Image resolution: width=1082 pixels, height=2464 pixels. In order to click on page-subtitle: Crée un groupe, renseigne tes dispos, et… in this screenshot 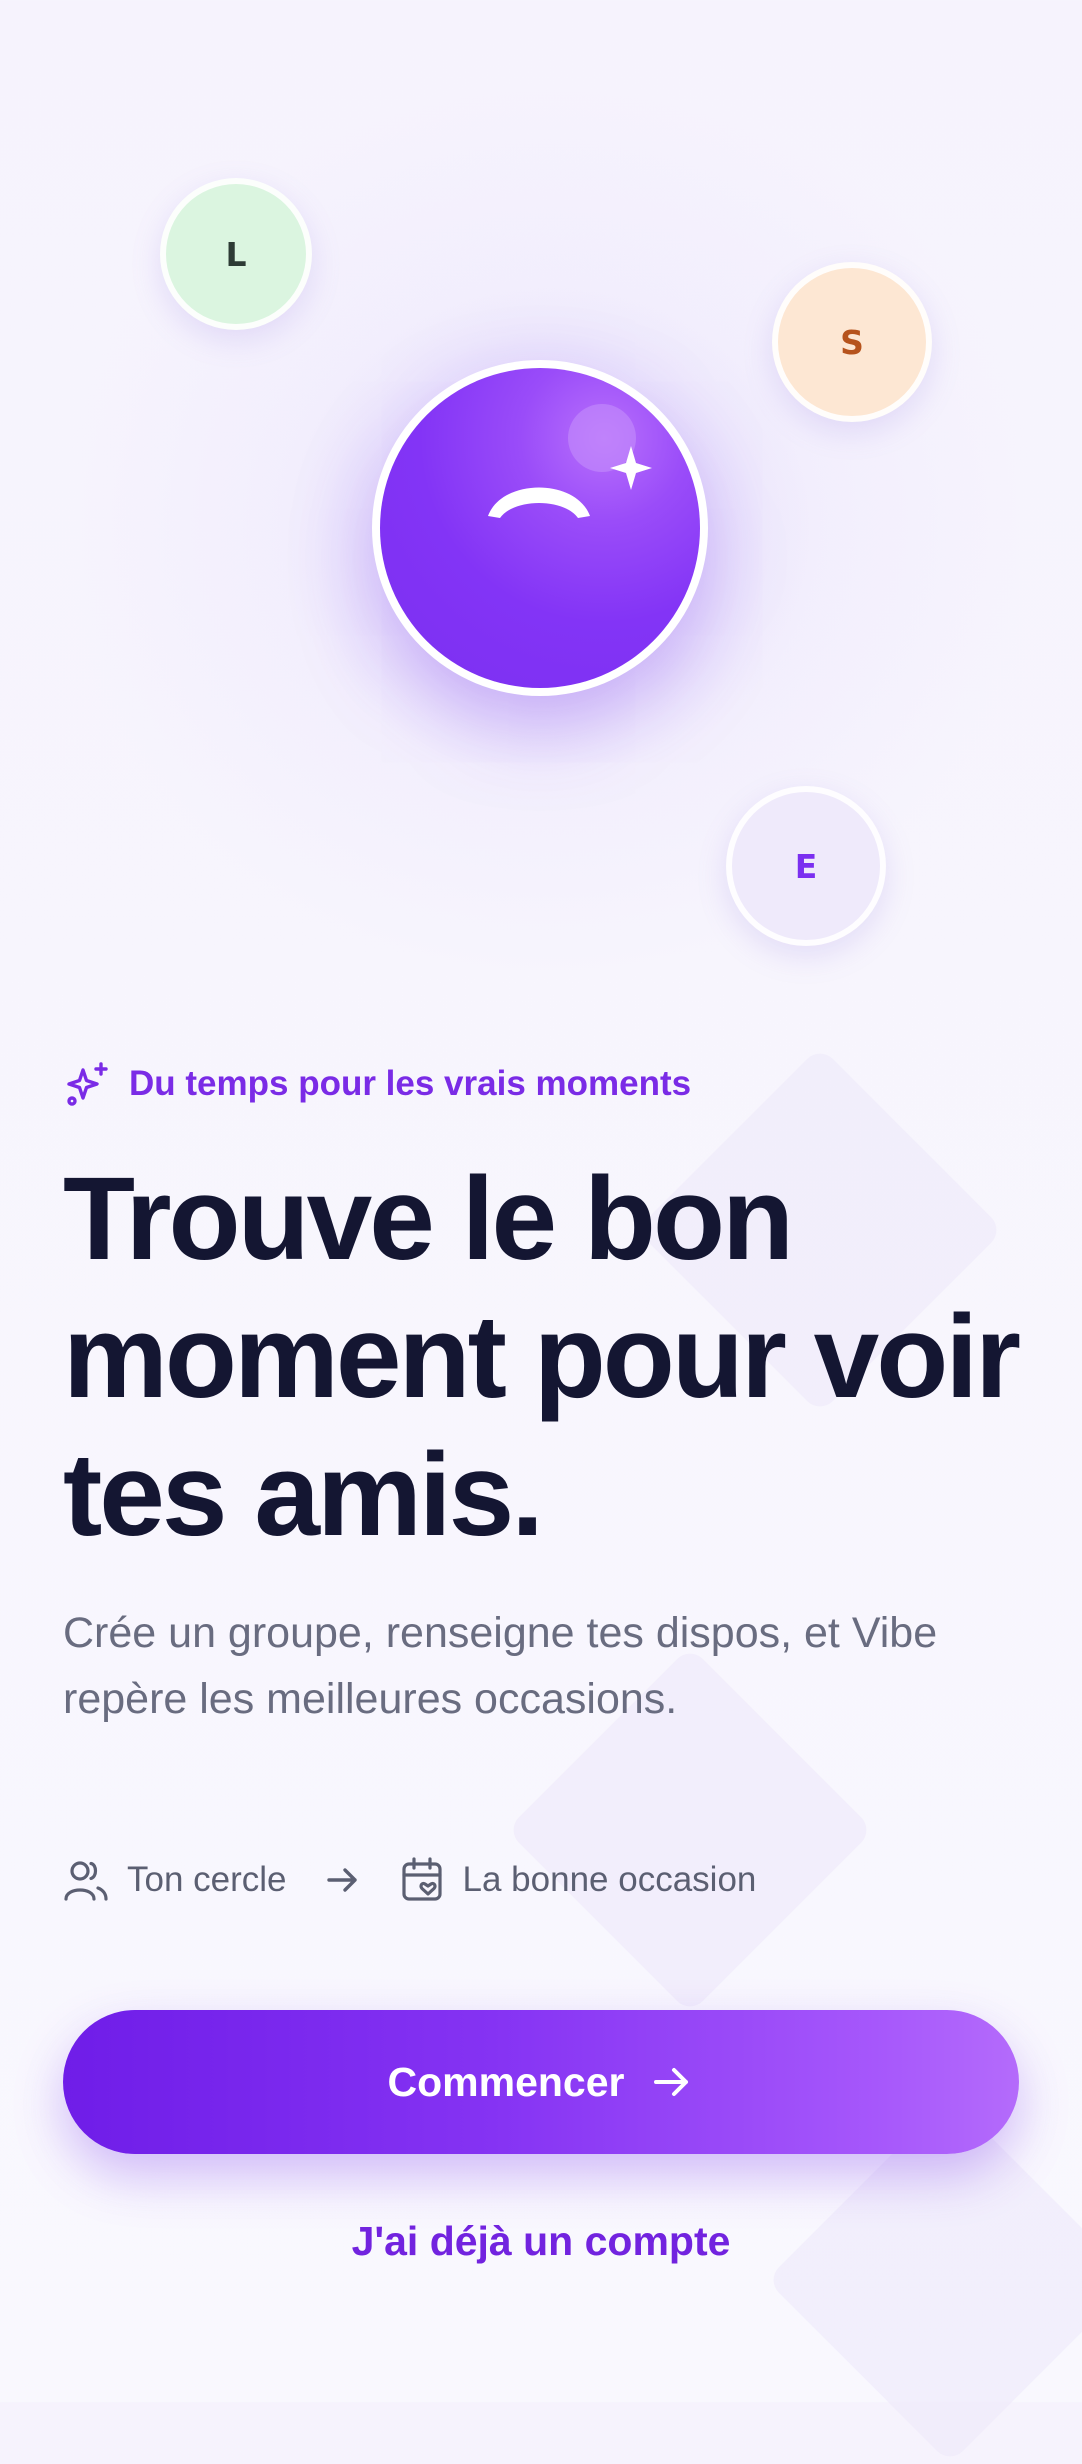, I will do `click(500, 1666)`.